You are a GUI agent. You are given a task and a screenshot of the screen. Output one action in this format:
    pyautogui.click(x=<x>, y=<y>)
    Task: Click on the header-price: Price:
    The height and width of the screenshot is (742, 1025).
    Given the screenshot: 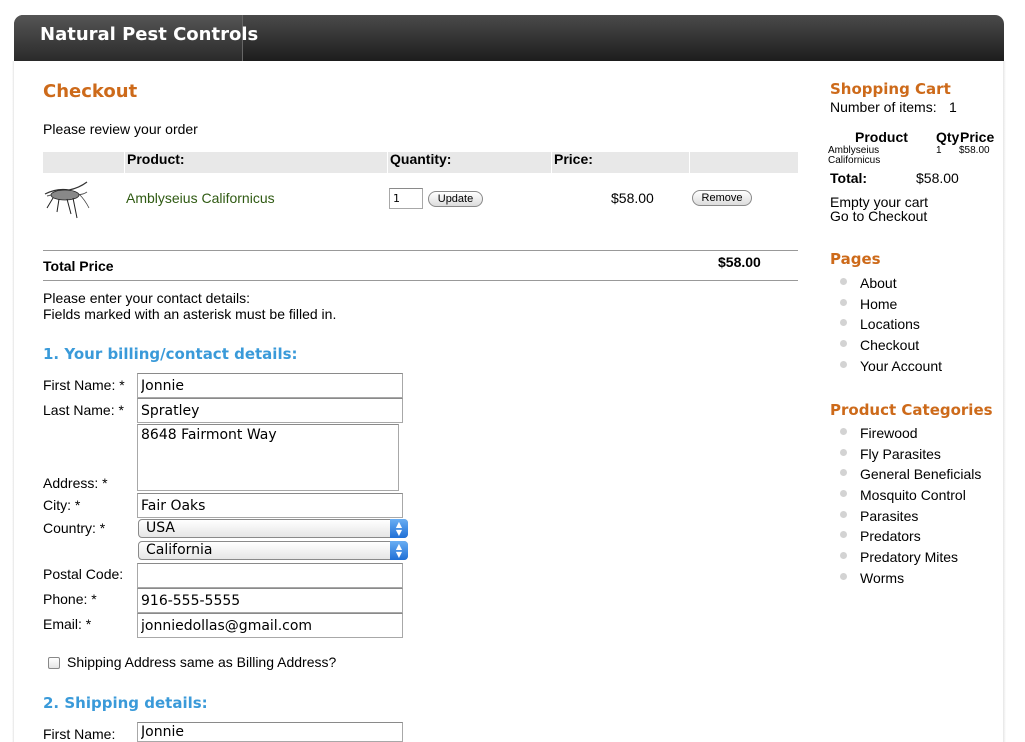 What is the action you would take?
    pyautogui.click(x=620, y=162)
    